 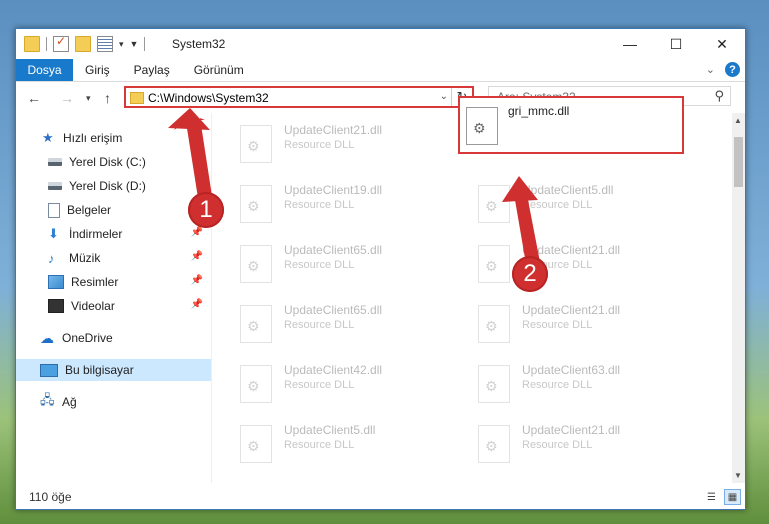 I want to click on address-folder-icon, so click(x=137, y=98).